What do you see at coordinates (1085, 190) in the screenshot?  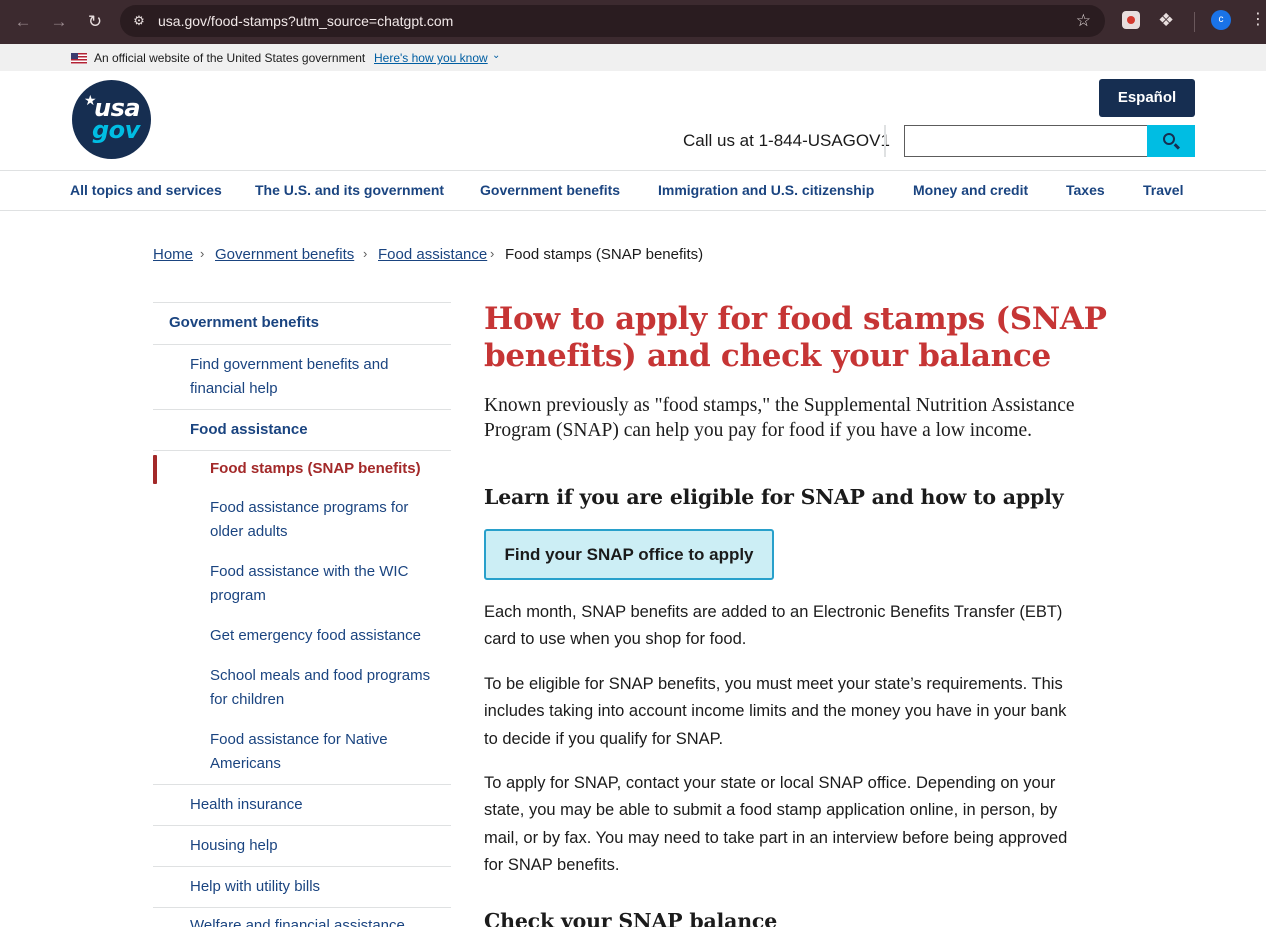 I see `nav-taxes: Taxes` at bounding box center [1085, 190].